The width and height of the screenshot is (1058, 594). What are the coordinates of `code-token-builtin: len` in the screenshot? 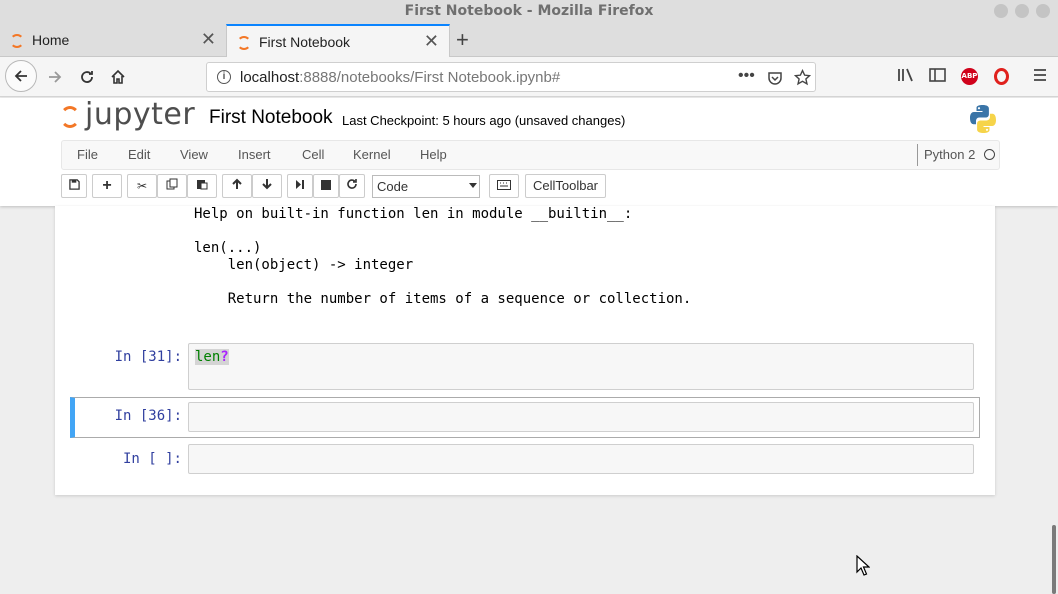 It's located at (208, 357).